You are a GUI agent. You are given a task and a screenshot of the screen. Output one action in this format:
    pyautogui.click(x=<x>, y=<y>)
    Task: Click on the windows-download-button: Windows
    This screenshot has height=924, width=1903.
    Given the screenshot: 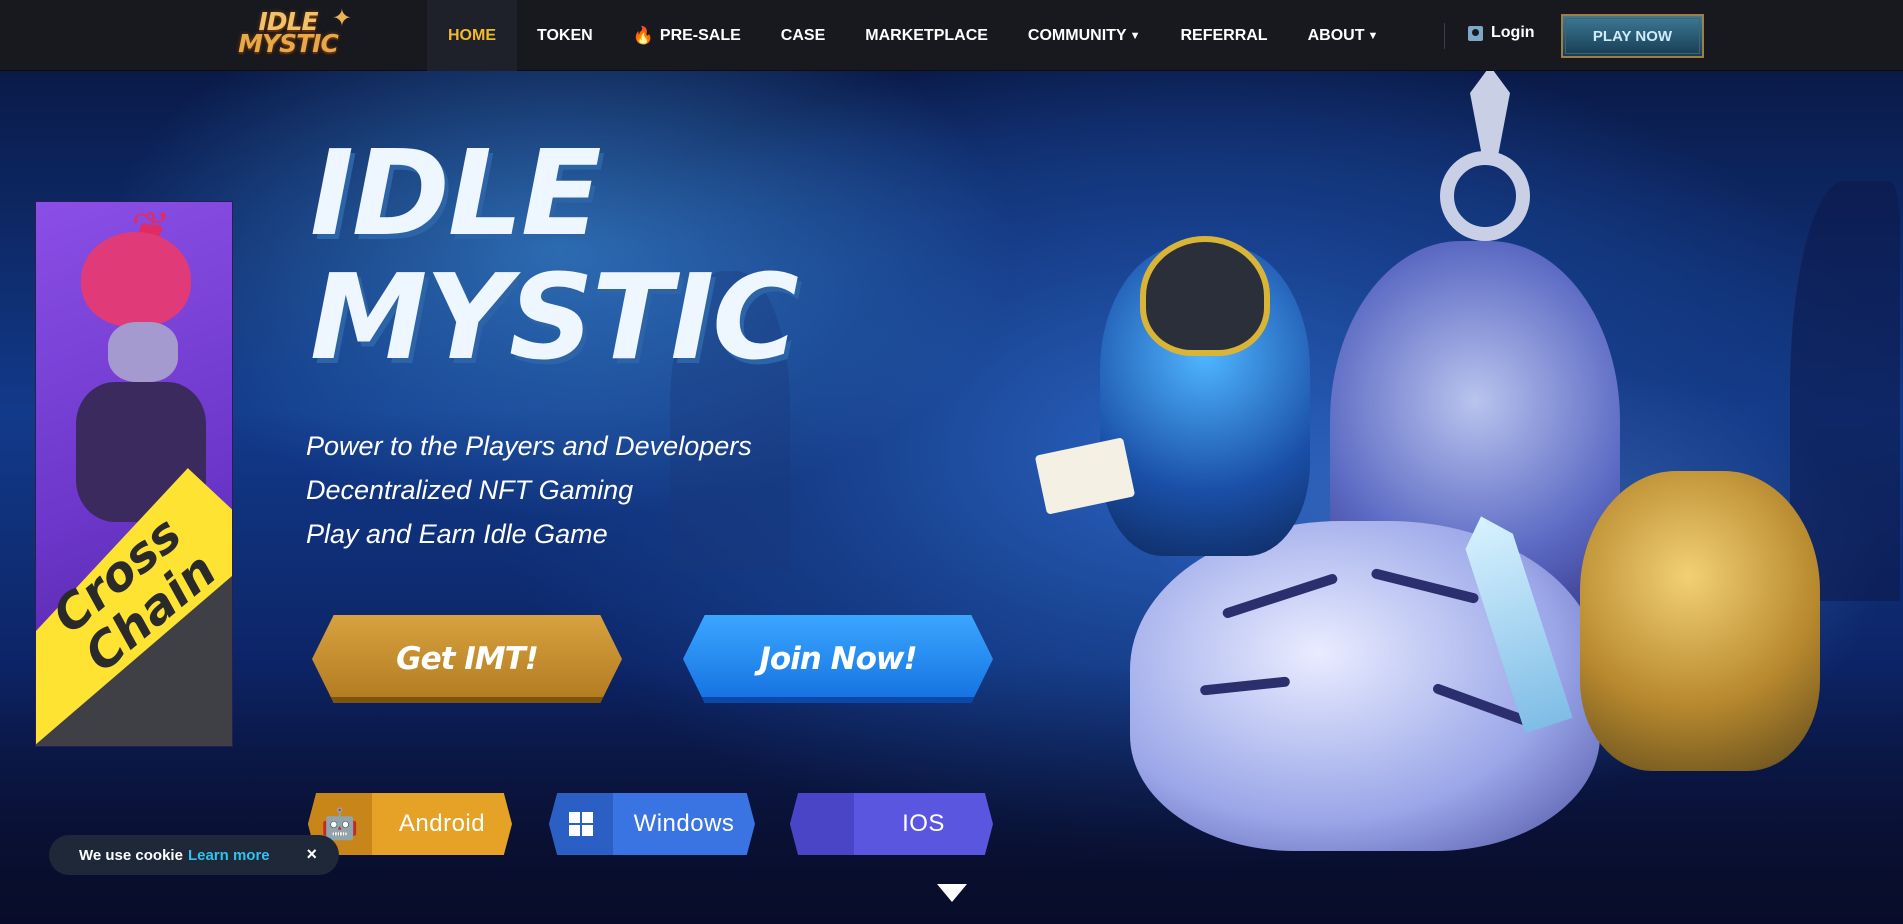 What is the action you would take?
    pyautogui.click(x=652, y=824)
    